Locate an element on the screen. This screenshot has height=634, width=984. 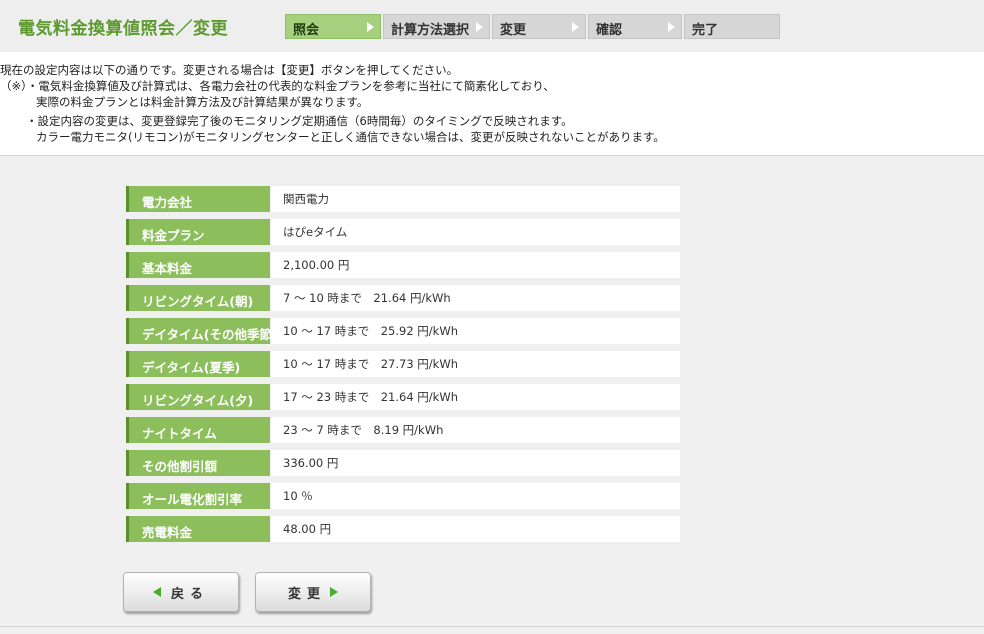
row-value: 10 ～ 17 時まで 27.73 円/kWh is located at coordinates (475, 364).